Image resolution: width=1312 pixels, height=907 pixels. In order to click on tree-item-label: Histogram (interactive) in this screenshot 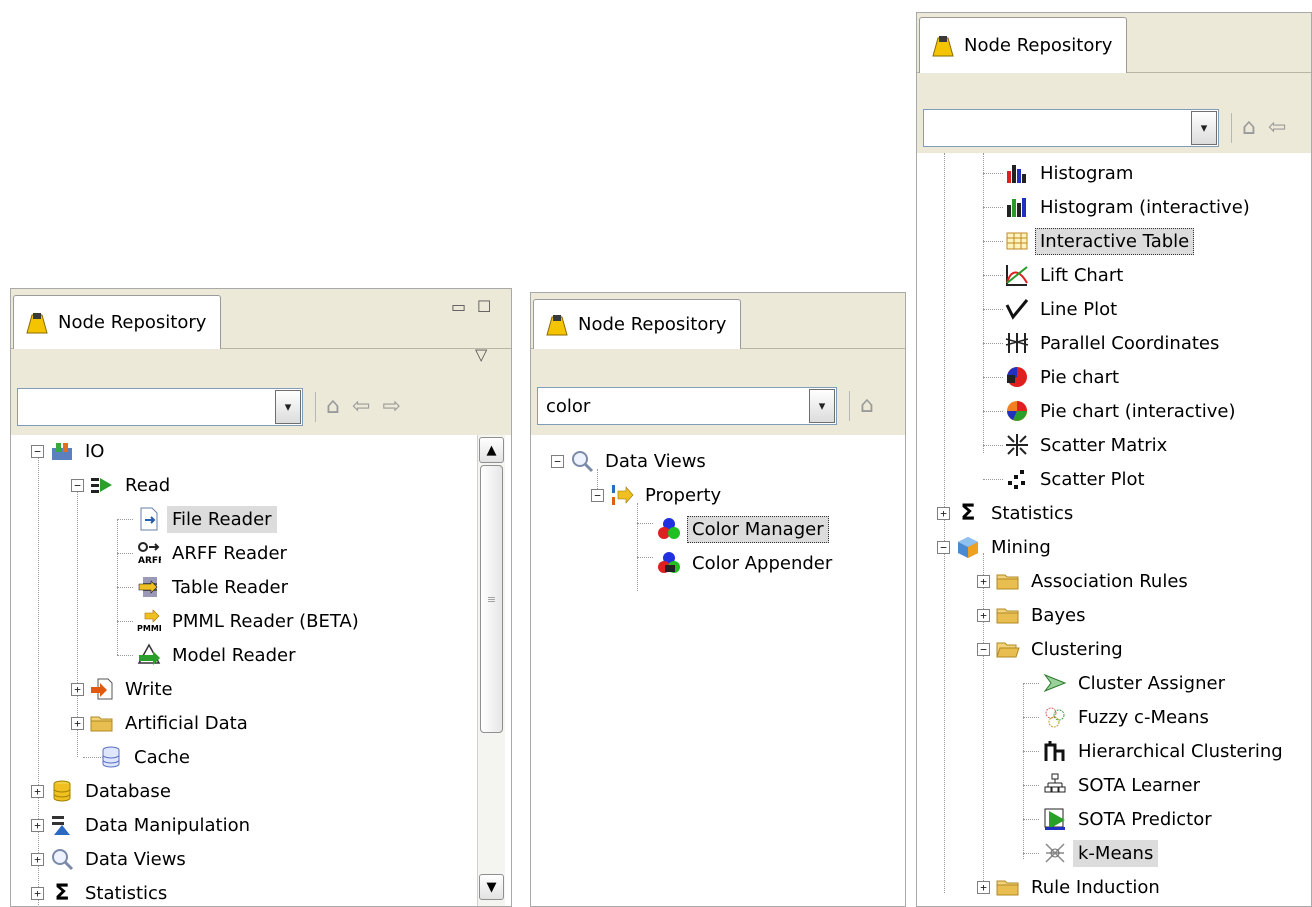, I will do `click(1145, 207)`.